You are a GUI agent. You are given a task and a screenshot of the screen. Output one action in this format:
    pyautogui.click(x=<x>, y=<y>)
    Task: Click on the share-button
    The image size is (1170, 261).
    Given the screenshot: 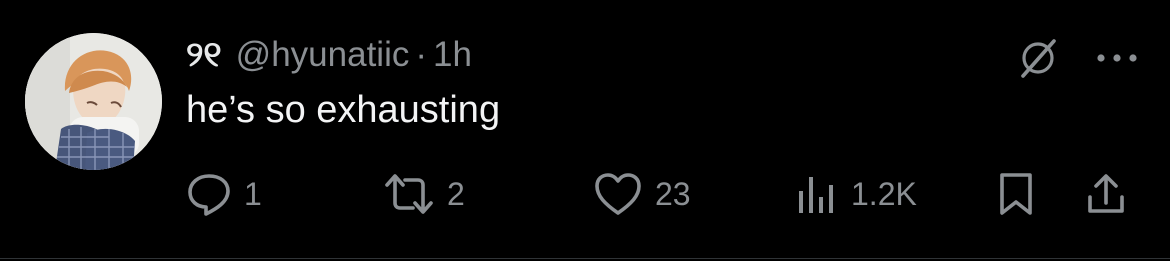 What is the action you would take?
    pyautogui.click(x=1106, y=194)
    